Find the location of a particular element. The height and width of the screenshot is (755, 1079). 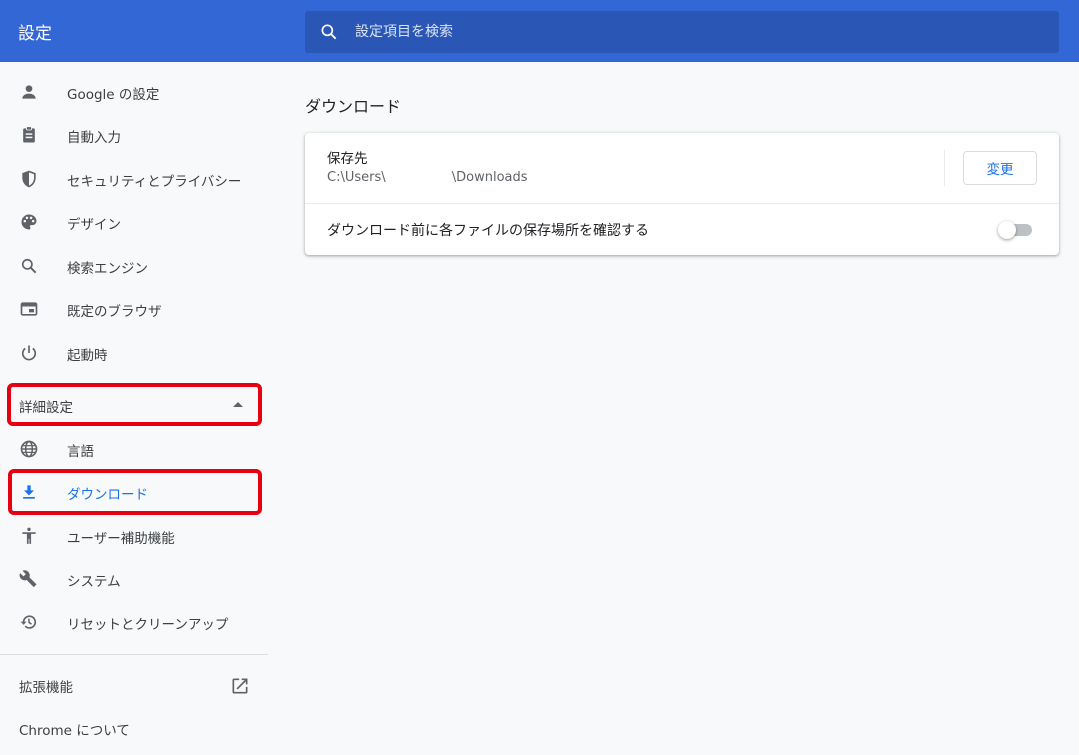

sidebar-item-default-browser: 既定のブラウザ is located at coordinates (131, 309).